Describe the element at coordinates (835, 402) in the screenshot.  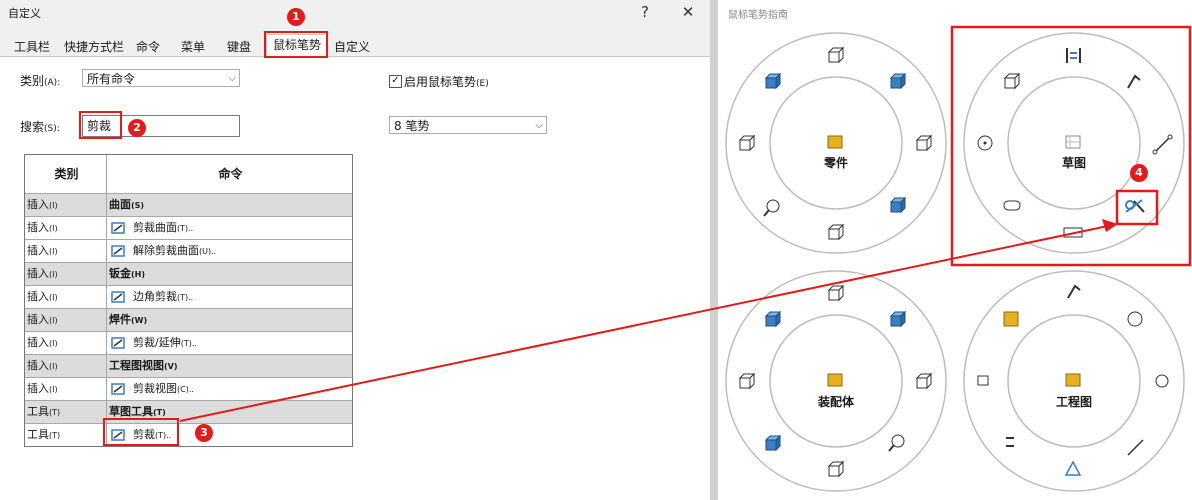
I see `wheel-label-assembly: 装配体` at that location.